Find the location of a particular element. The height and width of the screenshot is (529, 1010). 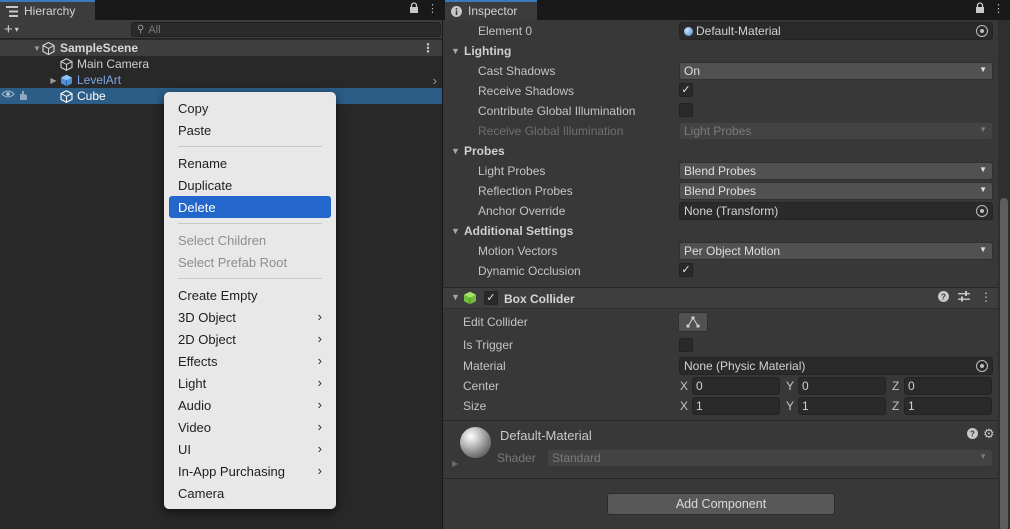

anchor-override-field: None (Transform) is located at coordinates (836, 211).